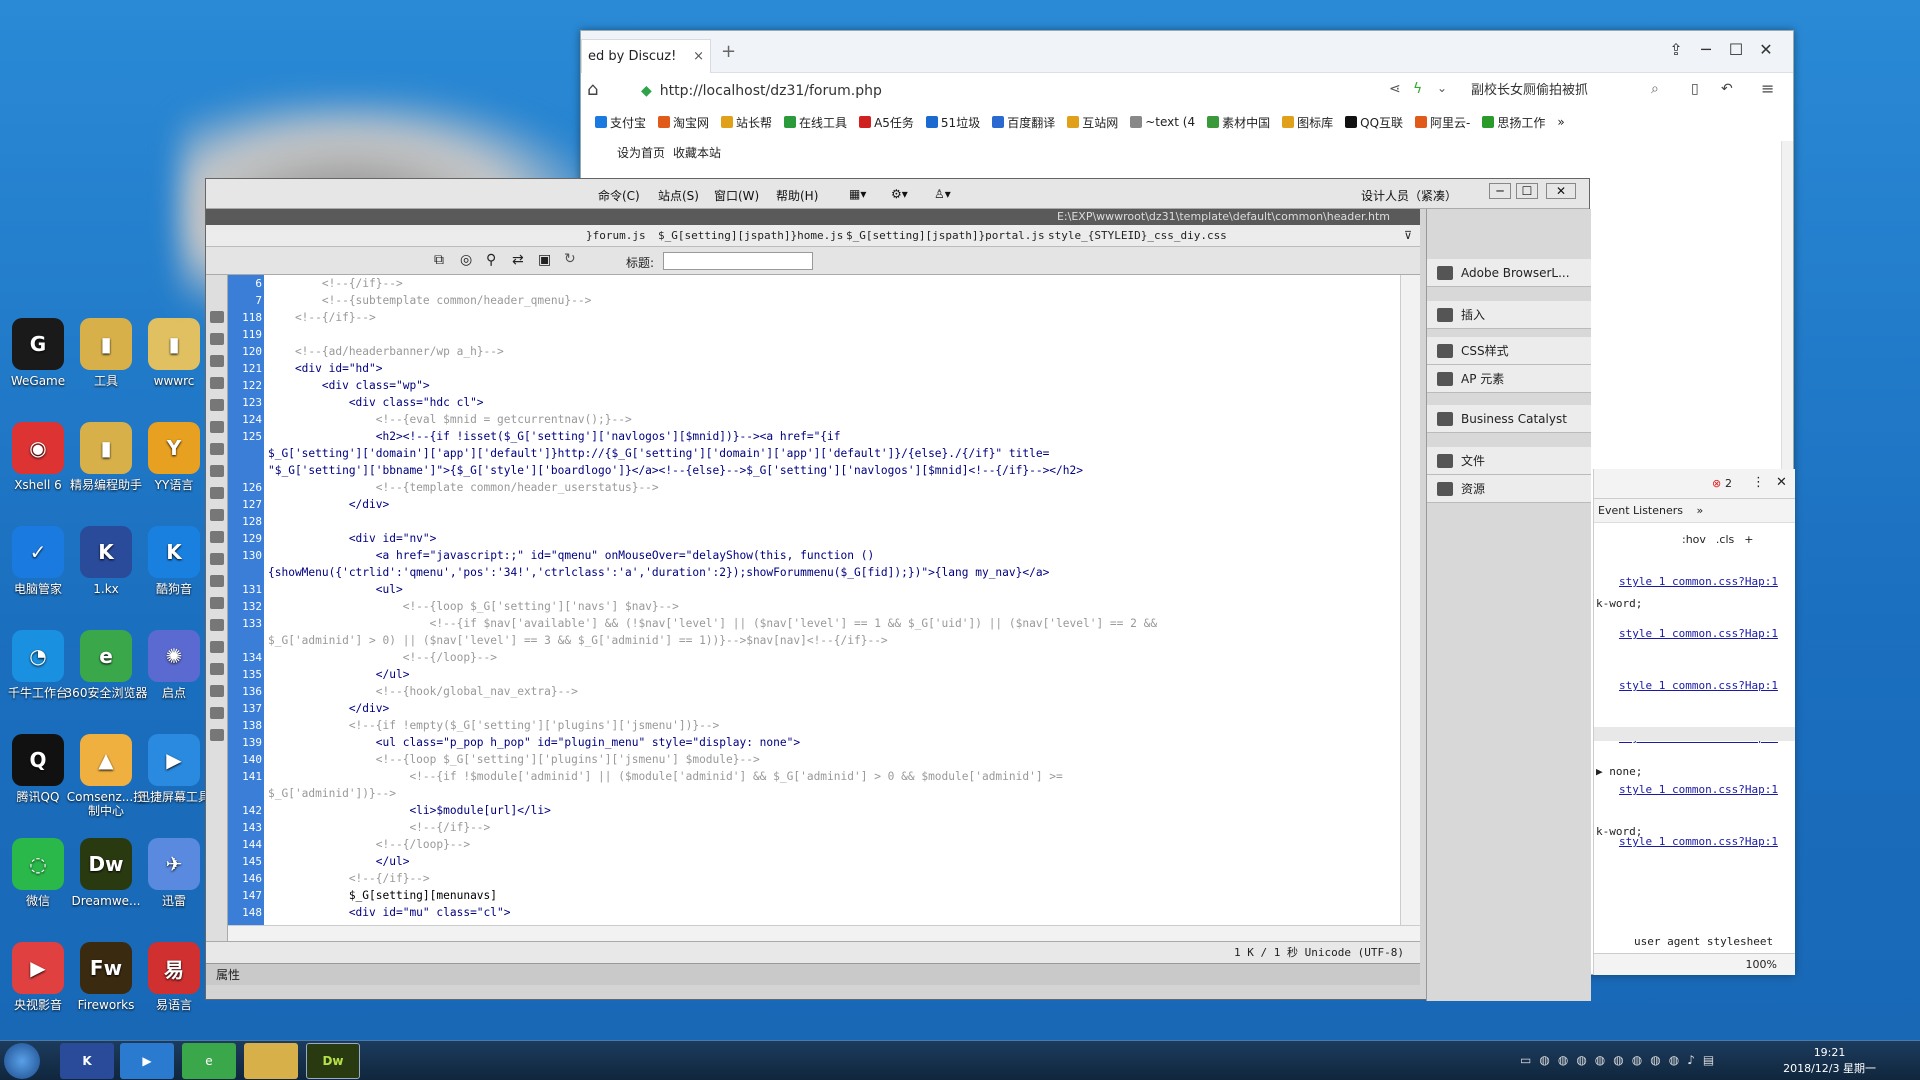 The width and height of the screenshot is (1920, 1080). Describe the element at coordinates (746, 122) in the screenshot. I see `bookmark-item: 站长帮` at that location.